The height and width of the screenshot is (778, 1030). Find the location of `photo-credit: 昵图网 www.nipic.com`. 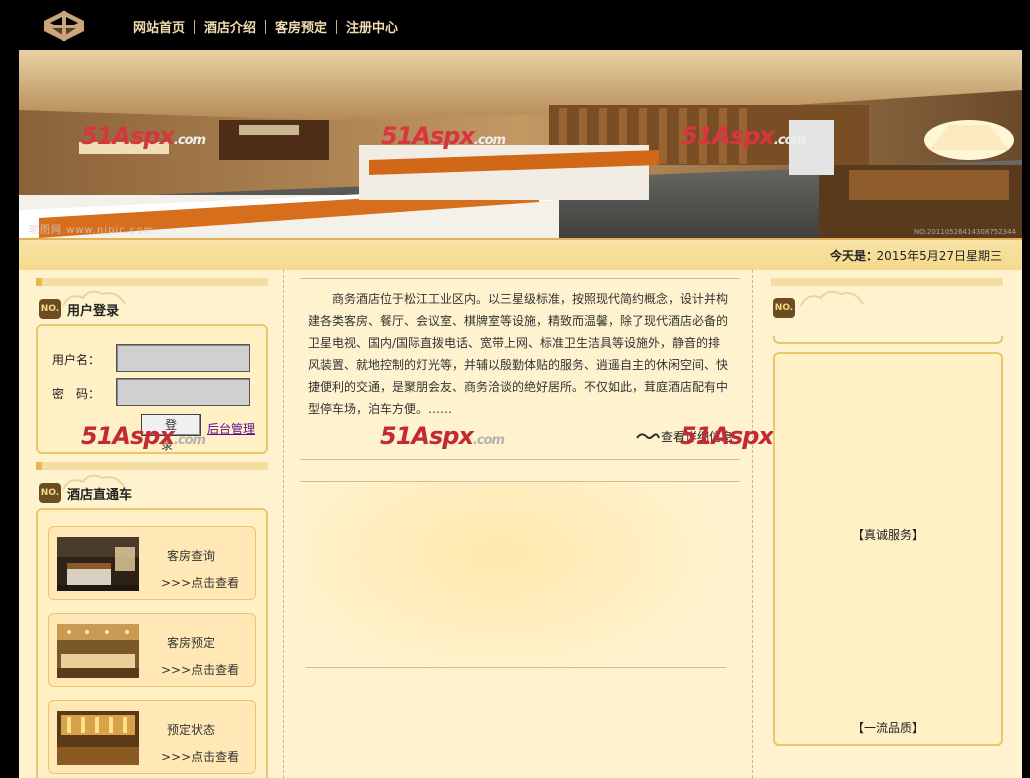

photo-credit: 昵图网 www.nipic.com is located at coordinates (92, 230).